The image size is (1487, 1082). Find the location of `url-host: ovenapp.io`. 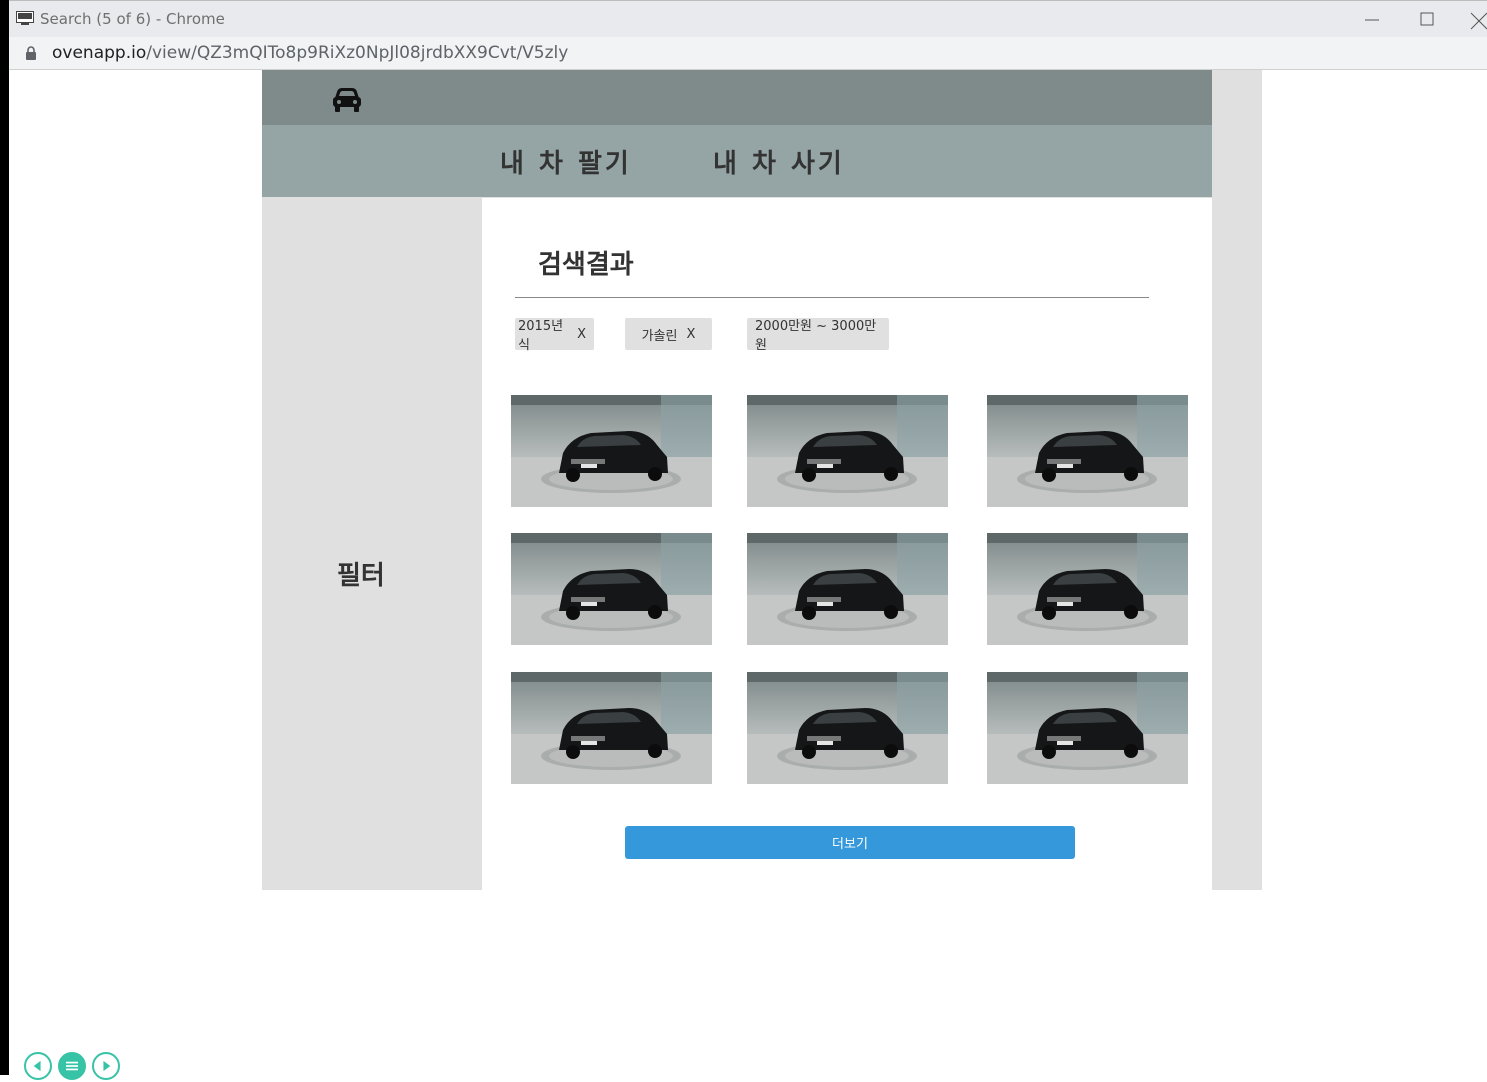

url-host: ovenapp.io is located at coordinates (99, 53).